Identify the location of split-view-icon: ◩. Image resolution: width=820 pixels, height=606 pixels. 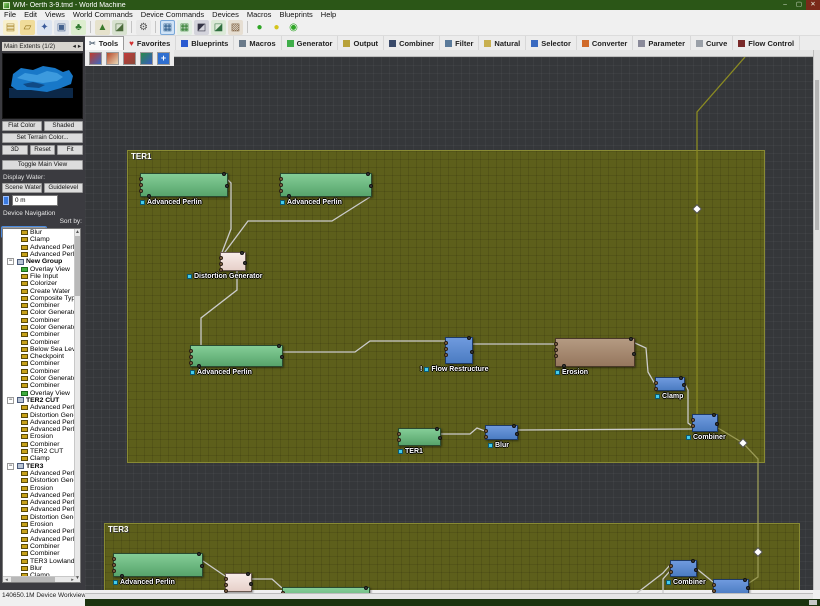
(201, 27).